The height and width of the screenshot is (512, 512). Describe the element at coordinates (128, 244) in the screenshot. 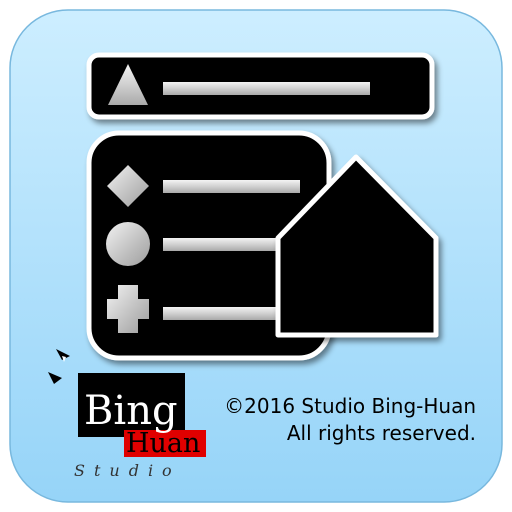

I see `circle-icon` at that location.